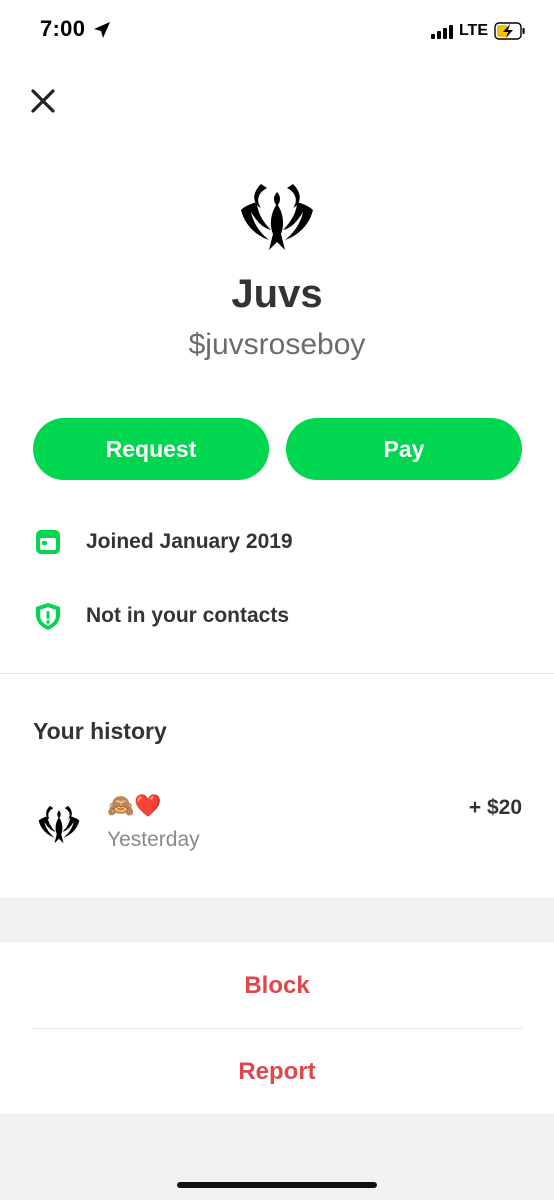  I want to click on history-note: 🙈❤️, so click(134, 805).